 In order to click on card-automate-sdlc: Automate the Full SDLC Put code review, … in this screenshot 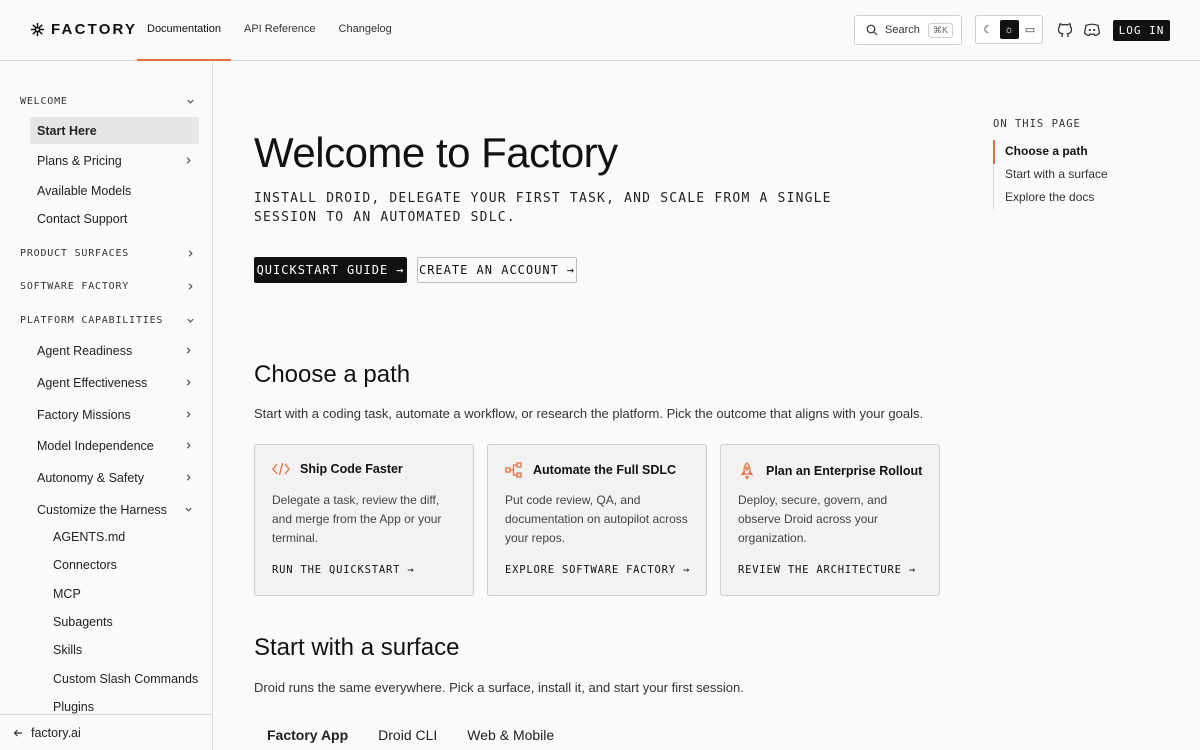, I will do `click(597, 520)`.